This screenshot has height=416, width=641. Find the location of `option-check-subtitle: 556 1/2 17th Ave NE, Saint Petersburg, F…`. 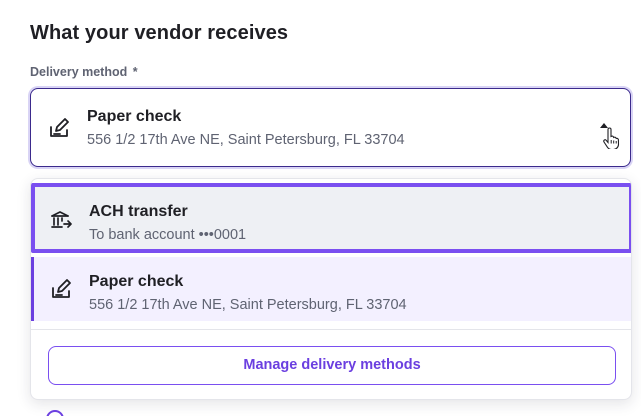

option-check-subtitle: 556 1/2 17th Ave NE, Saint Petersburg, F… is located at coordinates (248, 305).